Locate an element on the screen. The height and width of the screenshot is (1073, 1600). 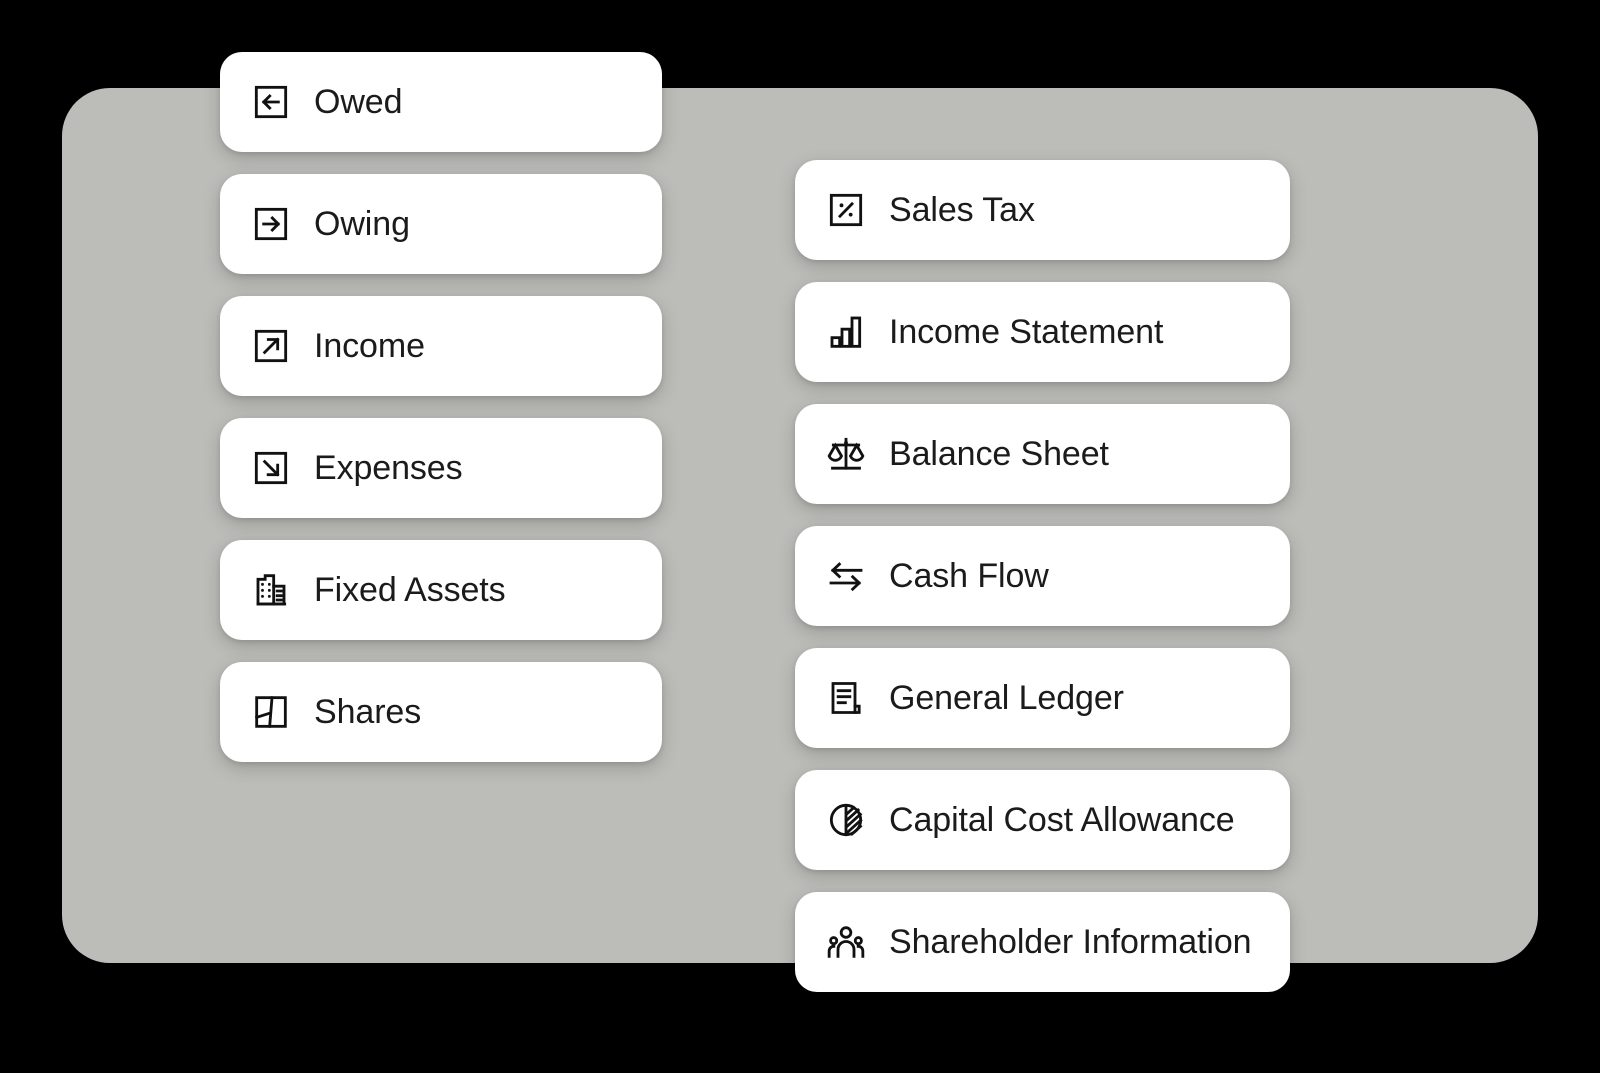
percent-box-icon is located at coordinates (846, 210).